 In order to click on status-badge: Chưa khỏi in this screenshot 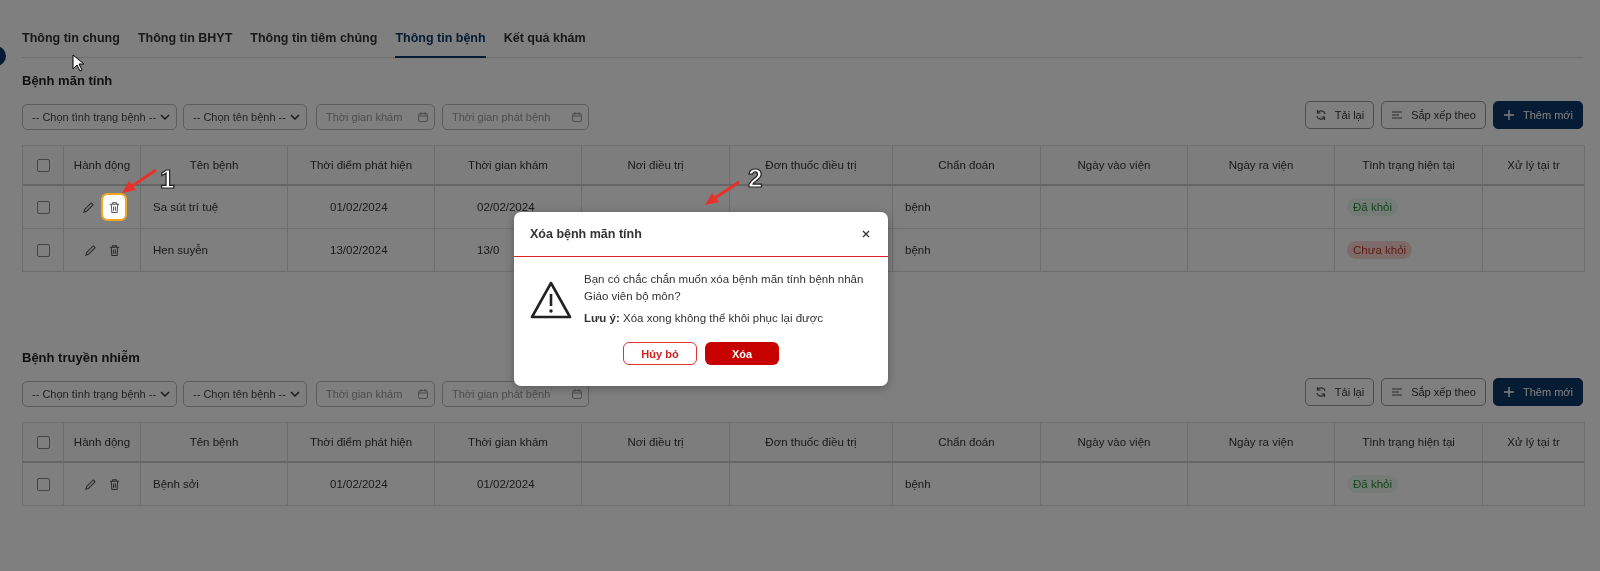, I will do `click(1380, 250)`.